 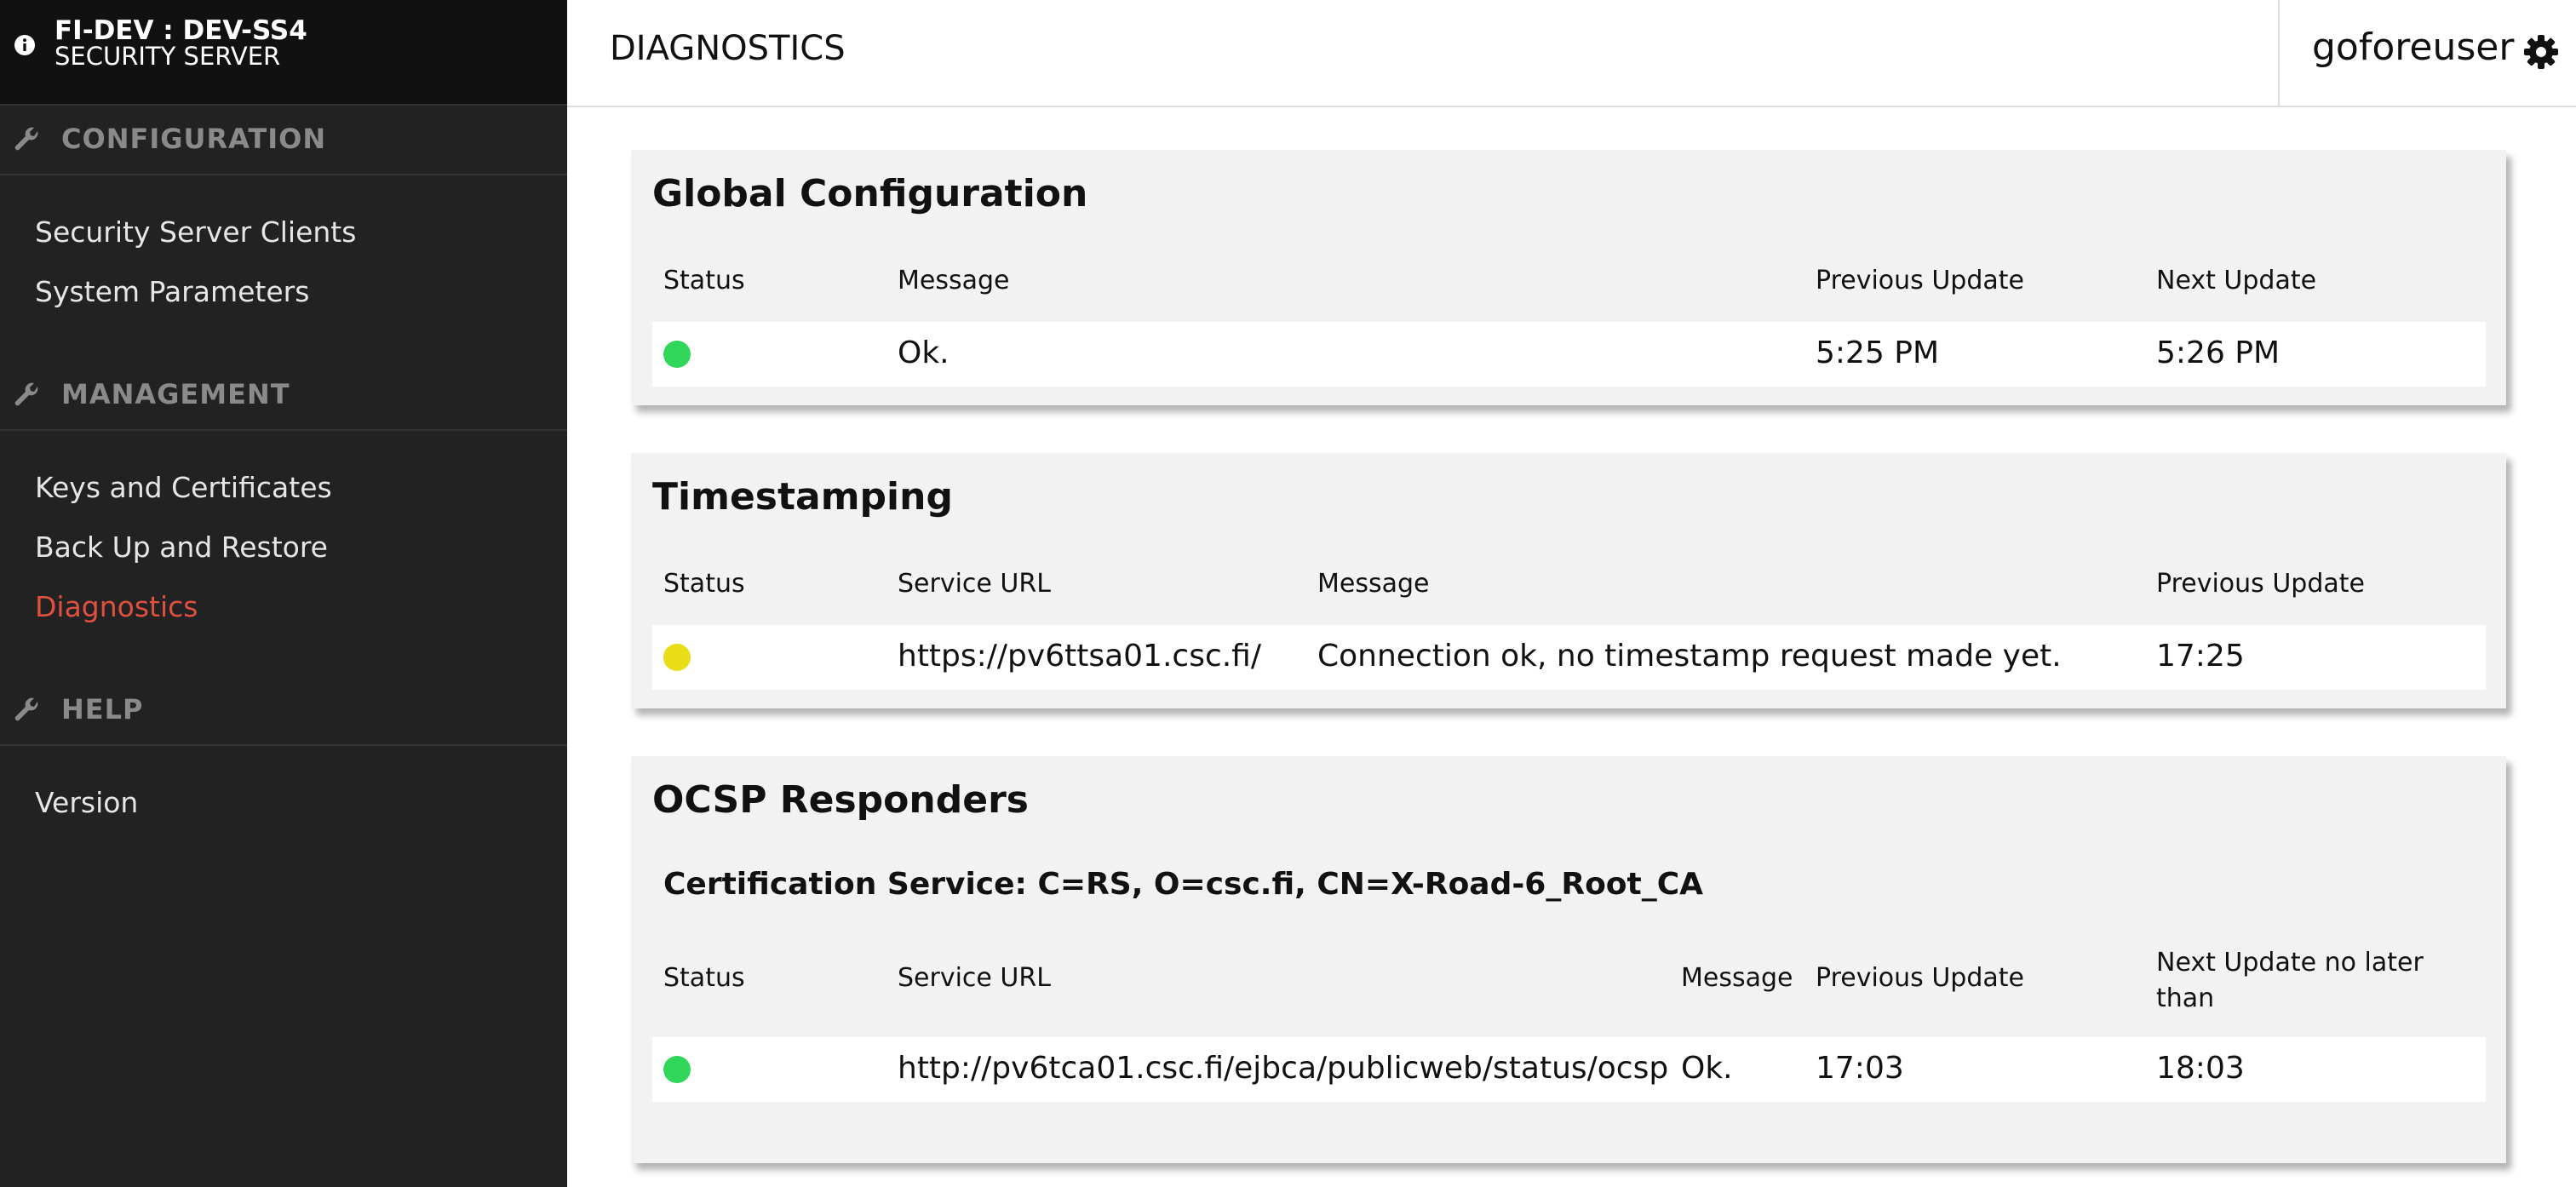 What do you see at coordinates (168, 56) in the screenshot?
I see `server-type: SECURITY SERVER` at bounding box center [168, 56].